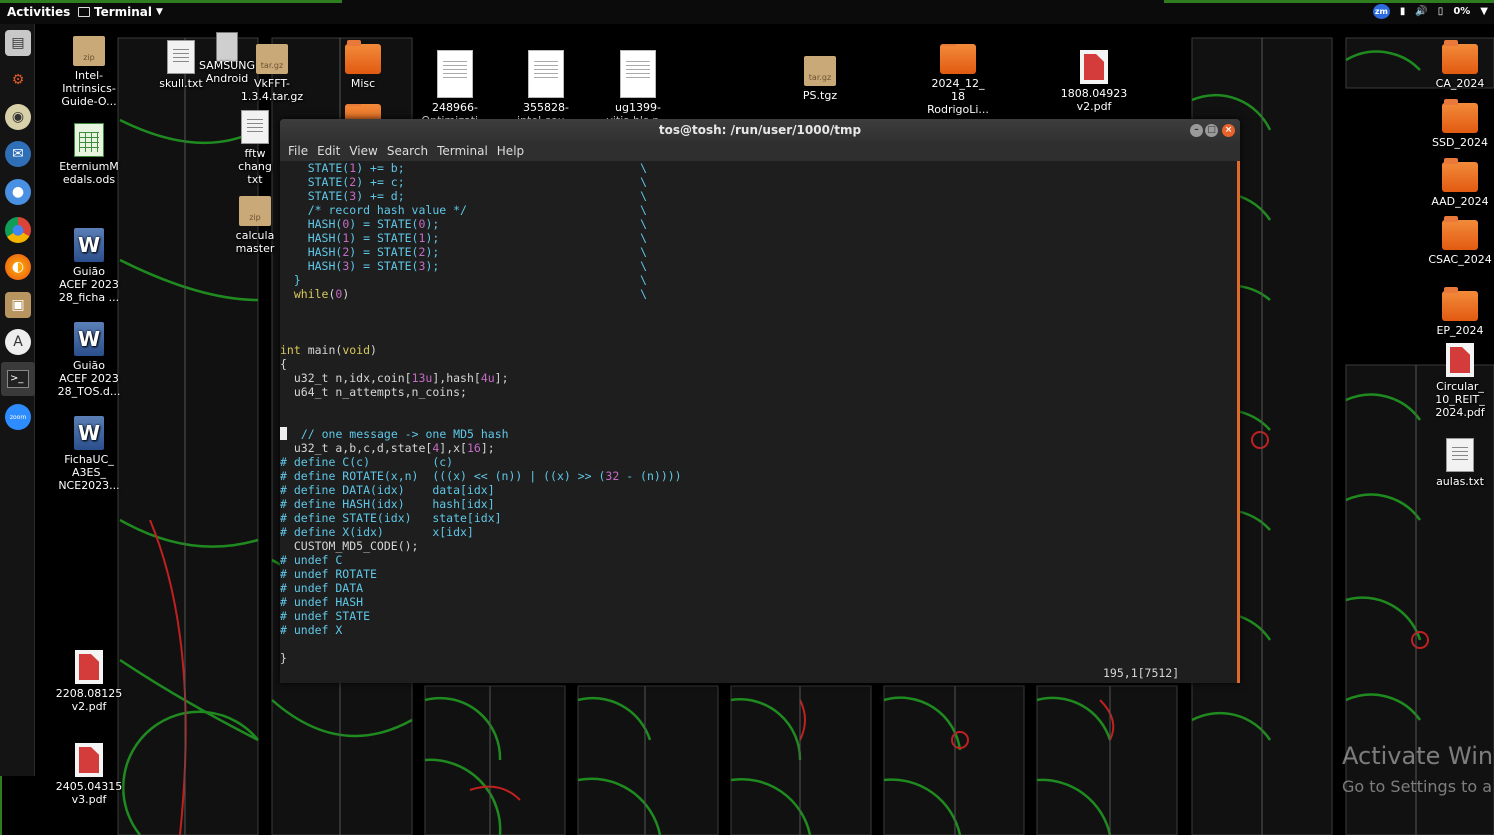  I want to click on chromium-icon: ●, so click(18, 192).